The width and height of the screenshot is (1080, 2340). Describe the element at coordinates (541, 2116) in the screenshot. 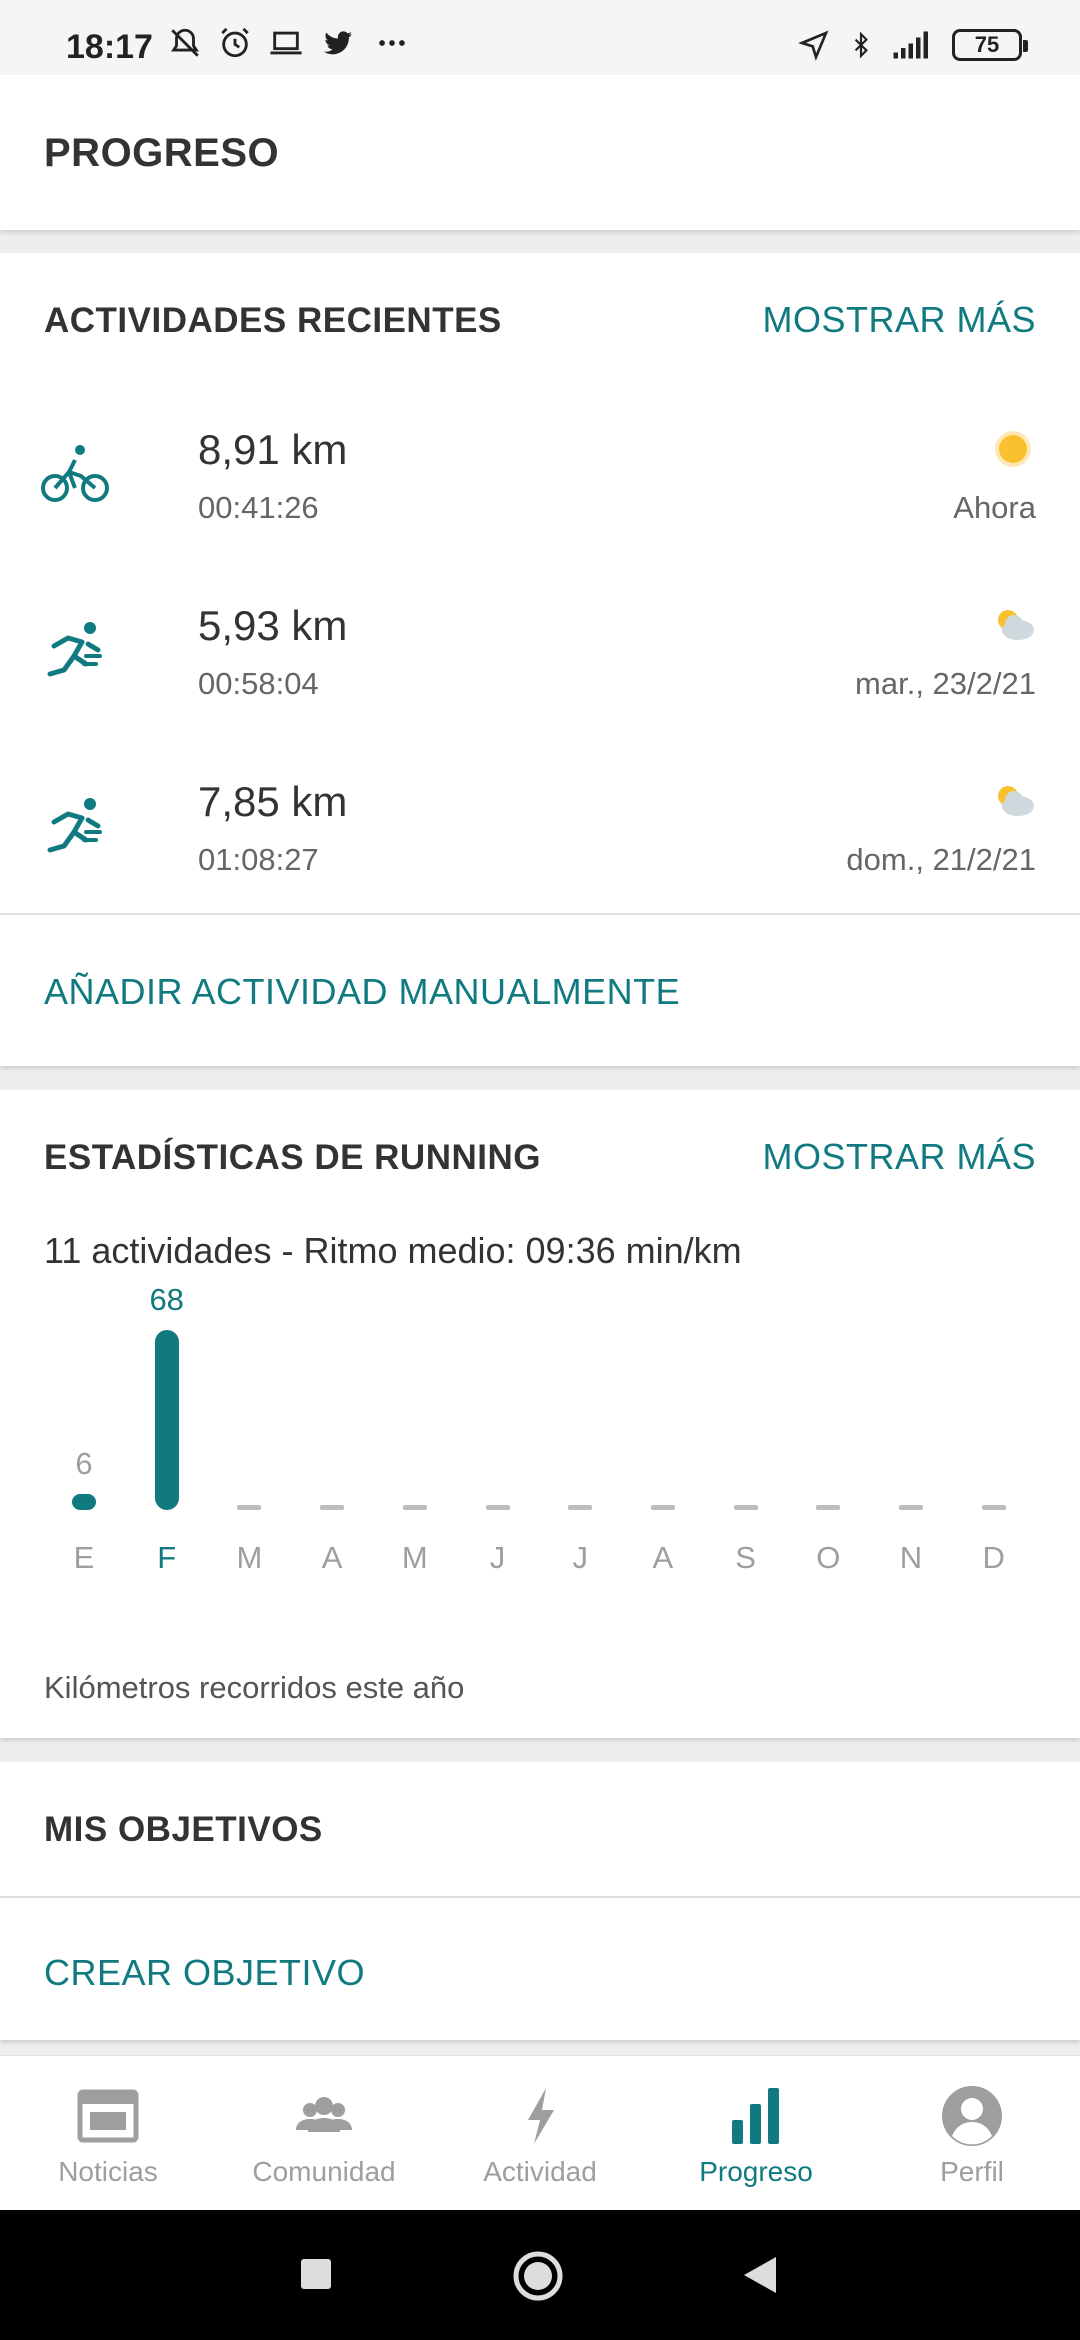

I see `lightning-icon` at that location.